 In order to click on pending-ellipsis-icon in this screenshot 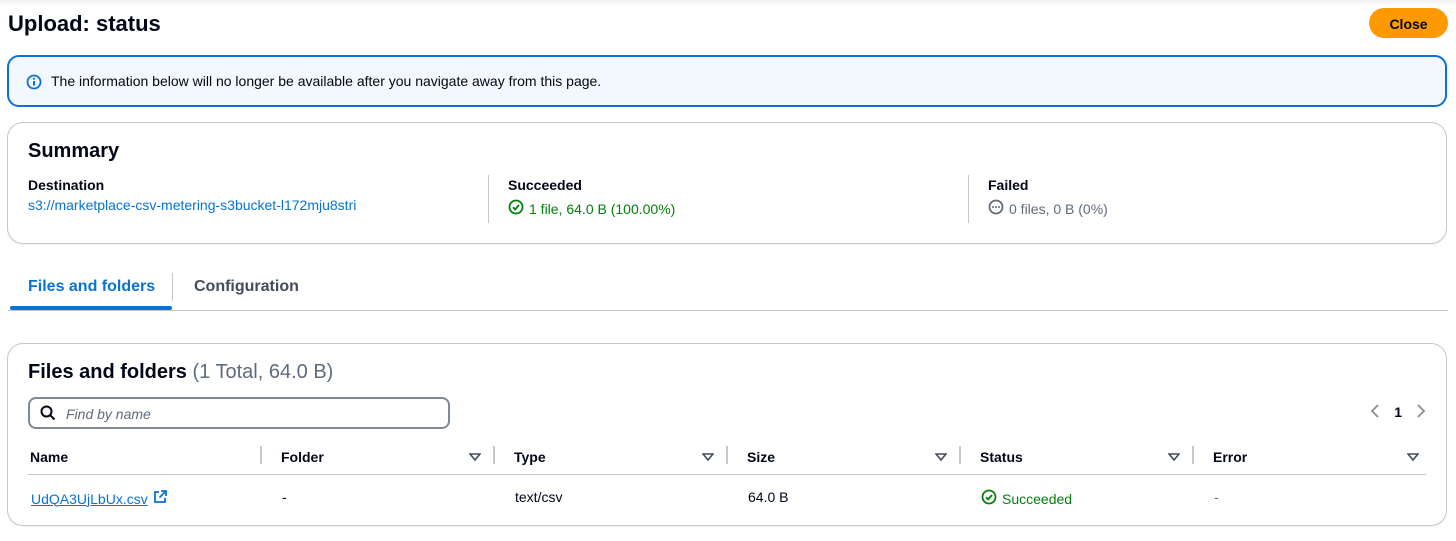, I will do `click(996, 208)`.